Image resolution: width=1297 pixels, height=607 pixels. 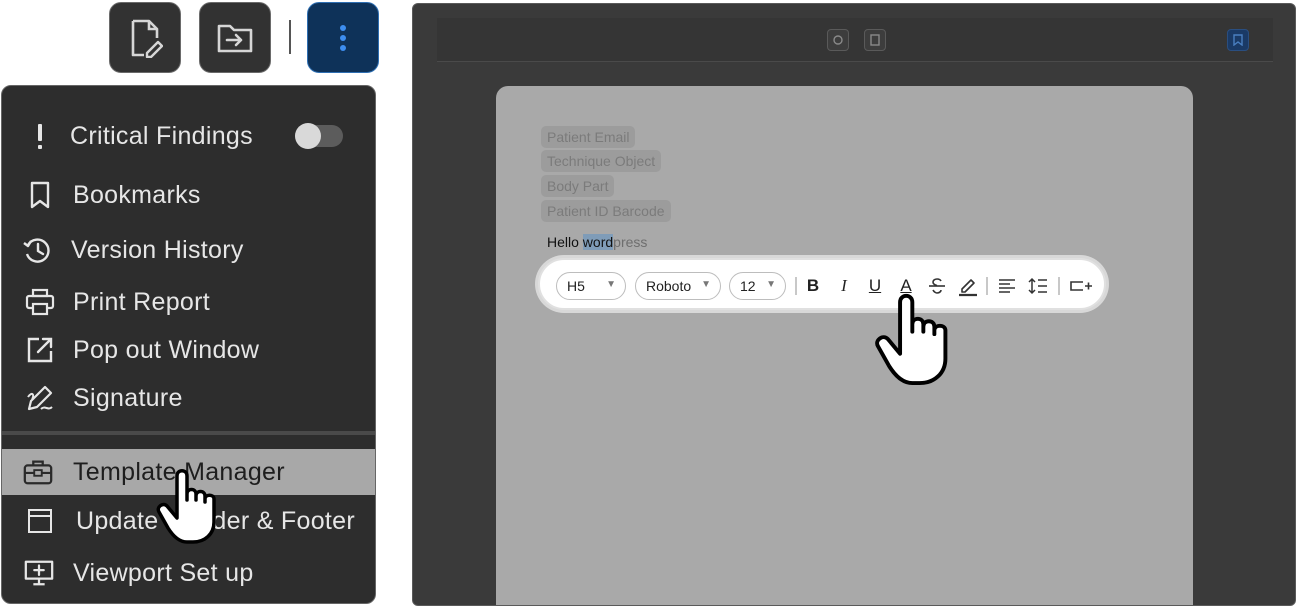 I want to click on document-settings-button, so click(x=875, y=40).